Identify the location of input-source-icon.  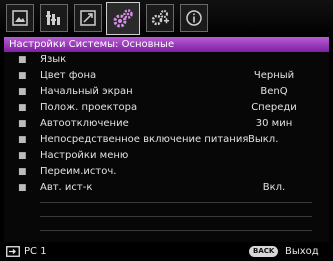
(13, 251).